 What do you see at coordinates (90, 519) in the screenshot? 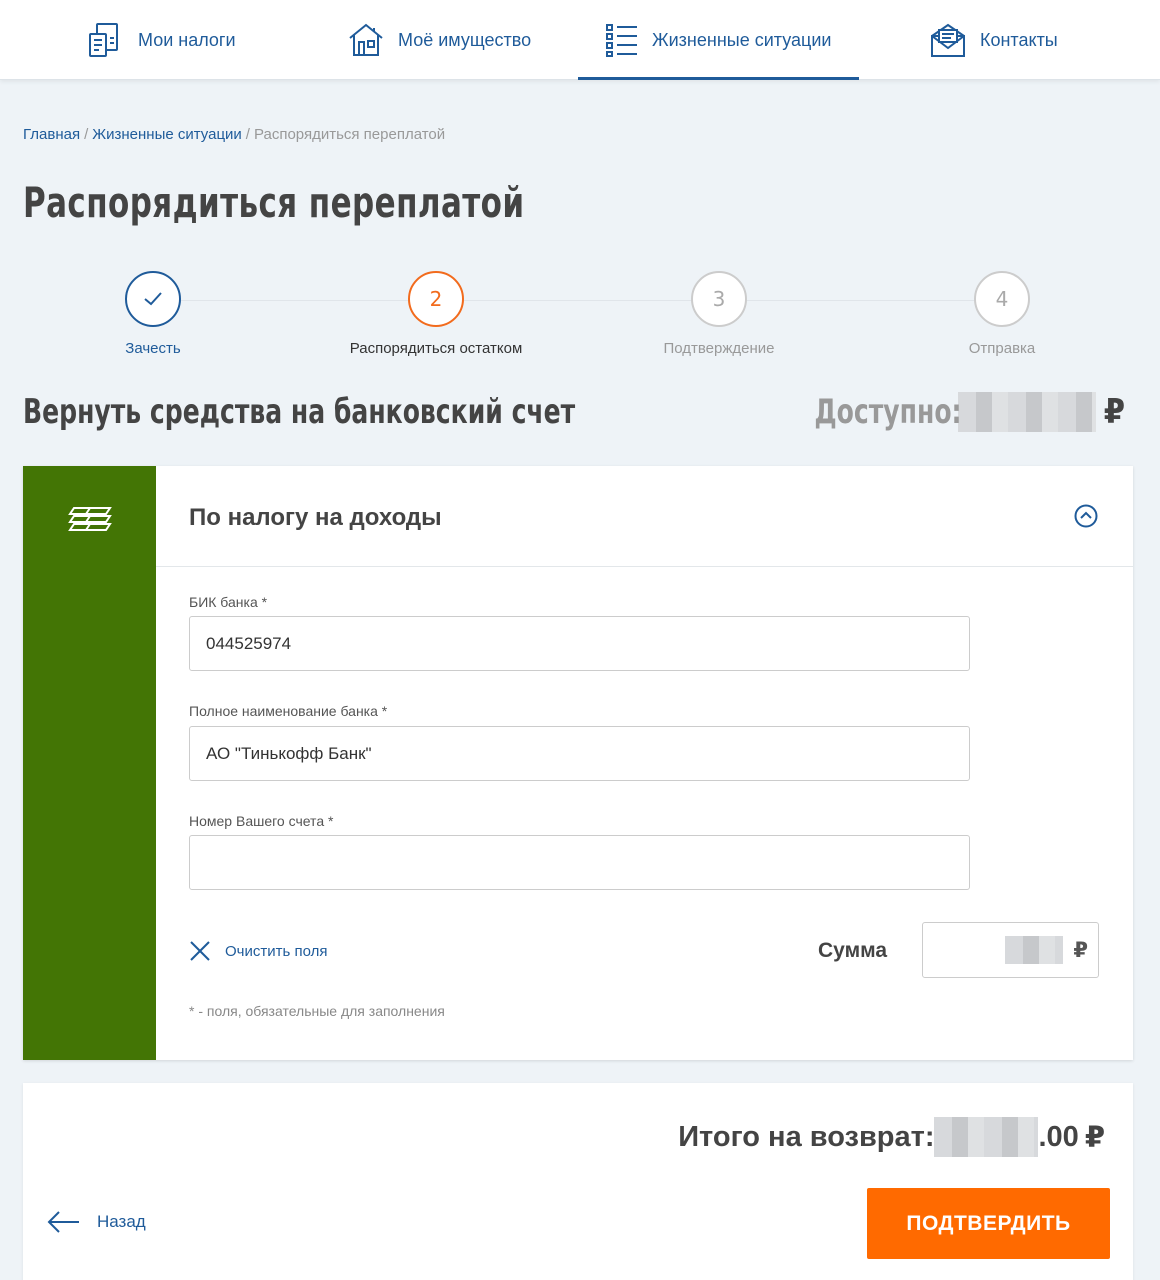
I see `money-stack-icon` at bounding box center [90, 519].